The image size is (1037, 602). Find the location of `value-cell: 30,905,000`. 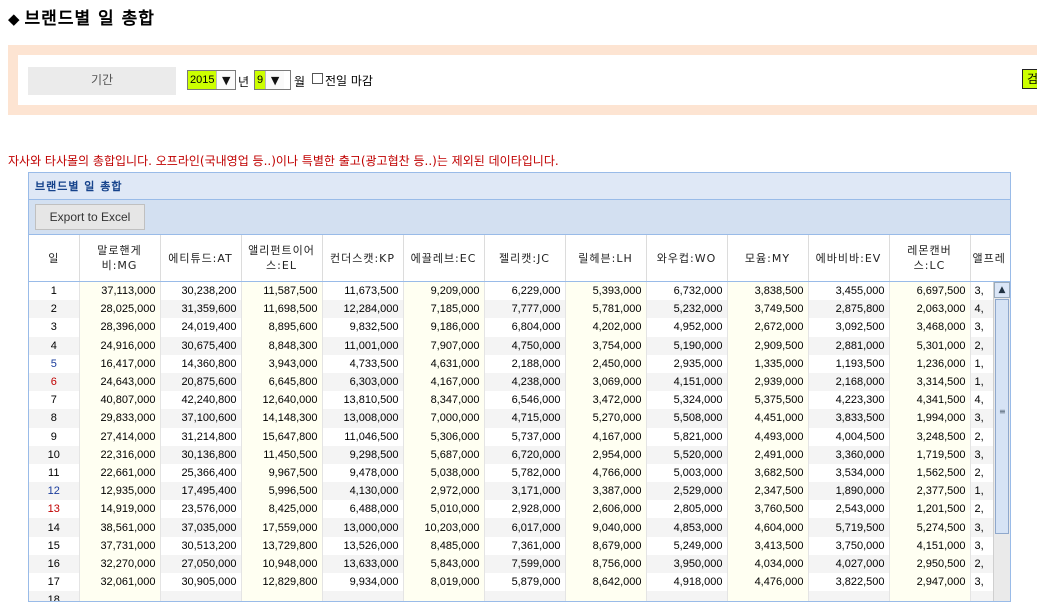

value-cell: 30,905,000 is located at coordinates (201, 582).